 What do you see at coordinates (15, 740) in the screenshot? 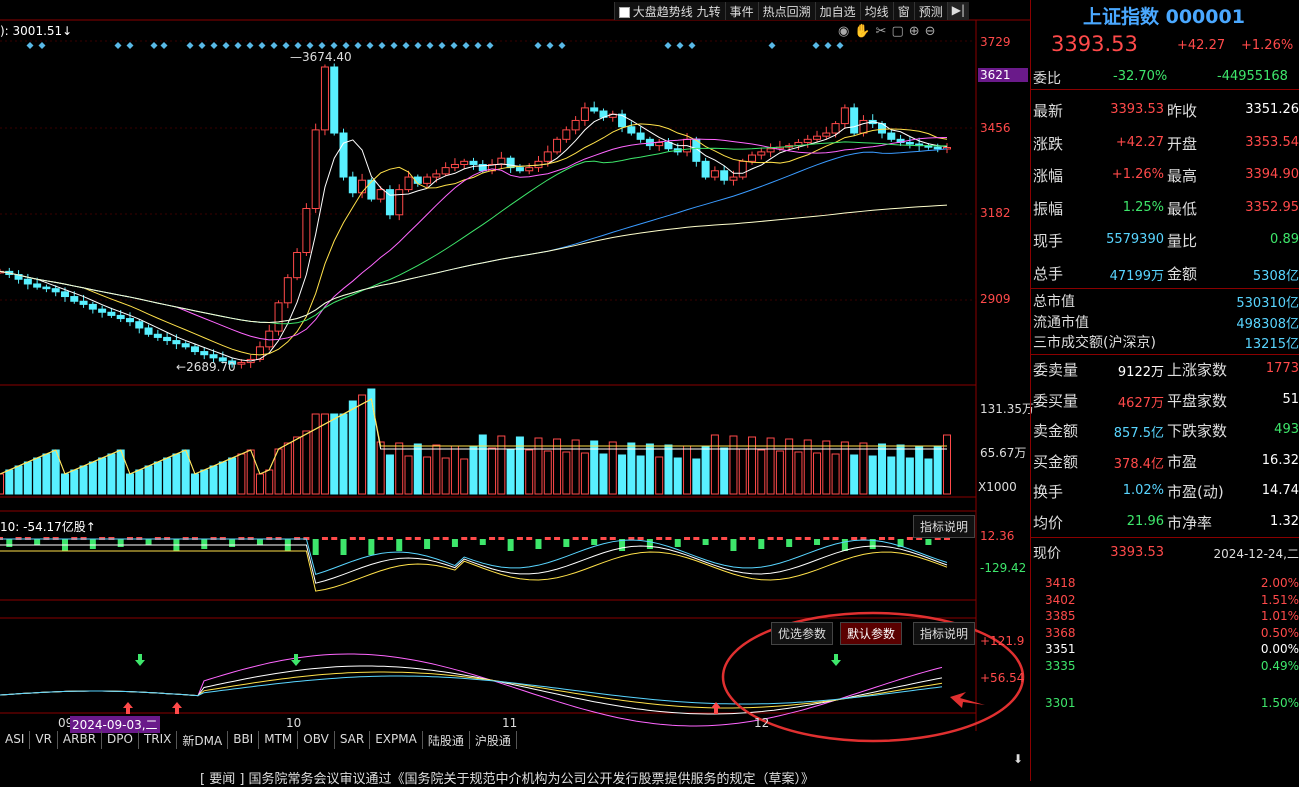
I see `tab-asi: ASI` at bounding box center [15, 740].